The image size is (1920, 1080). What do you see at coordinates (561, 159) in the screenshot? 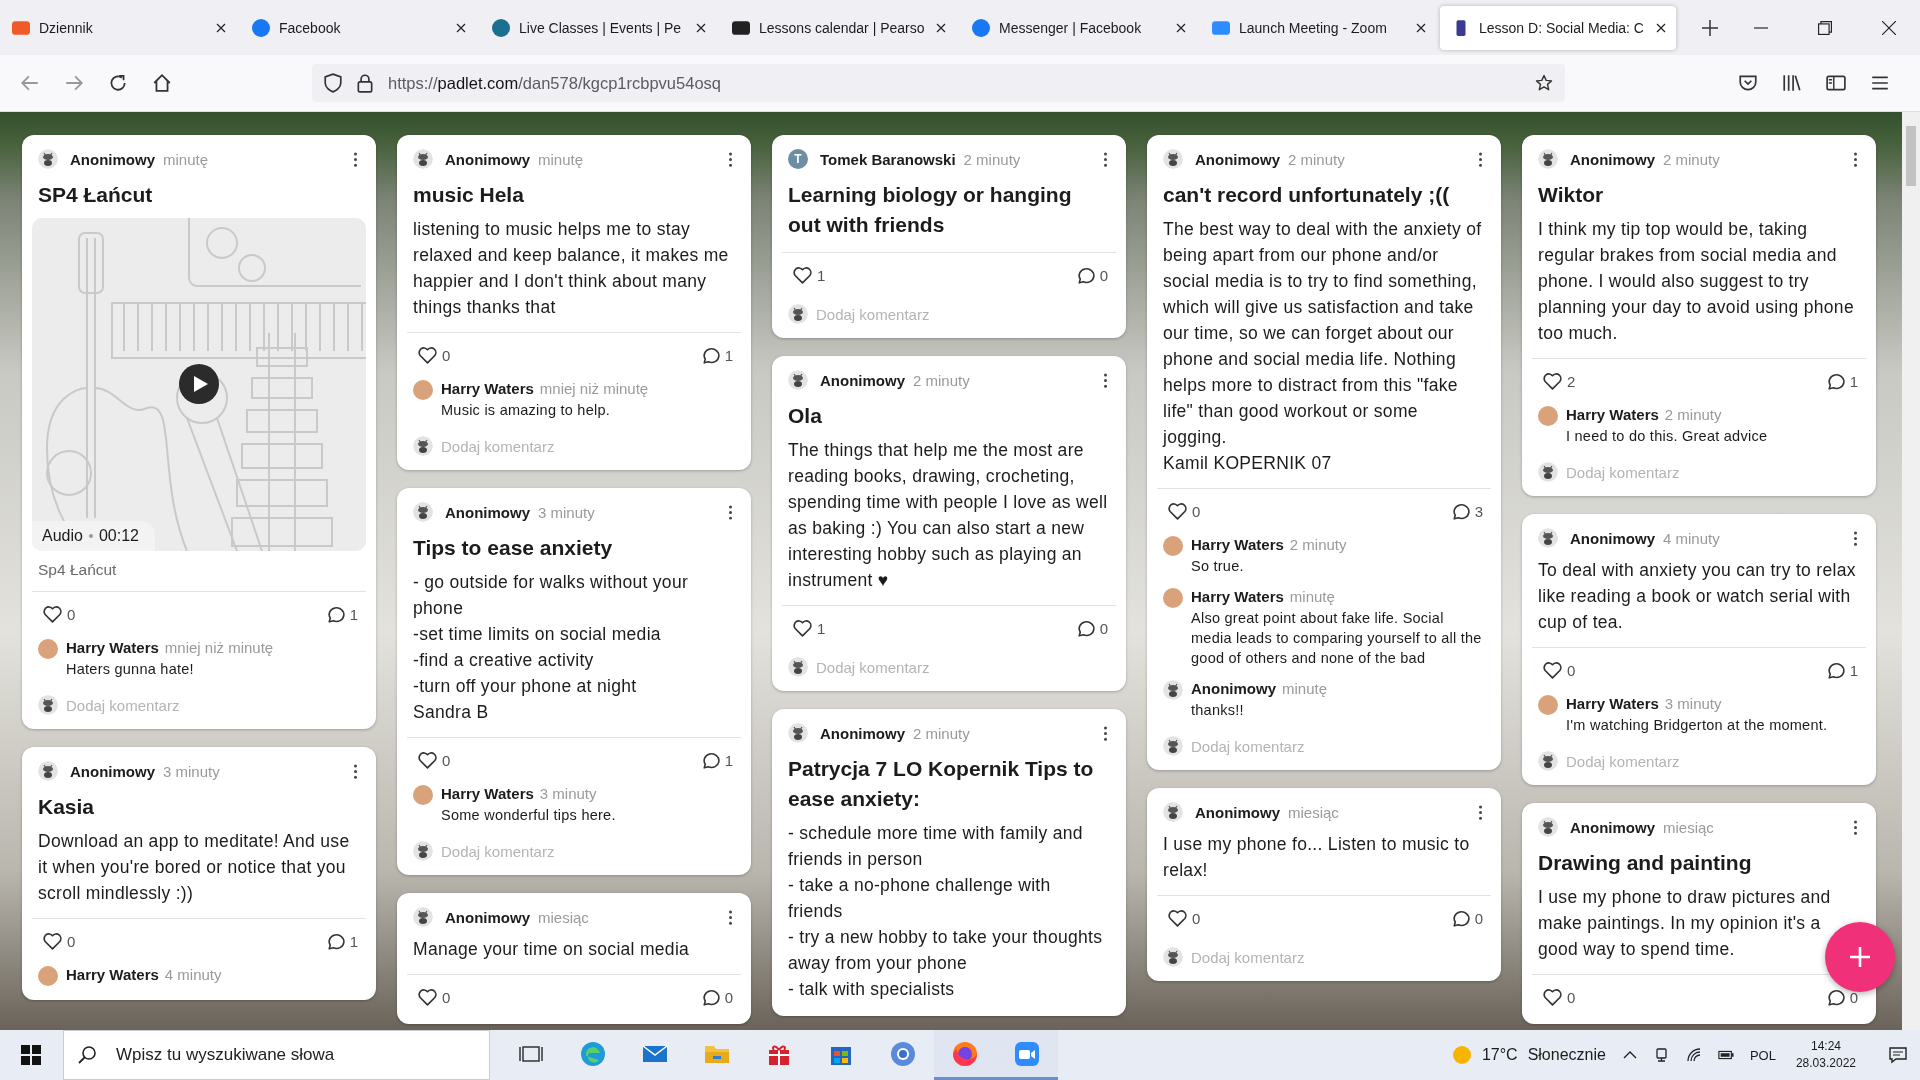
I see `post-time: minutę` at bounding box center [561, 159].